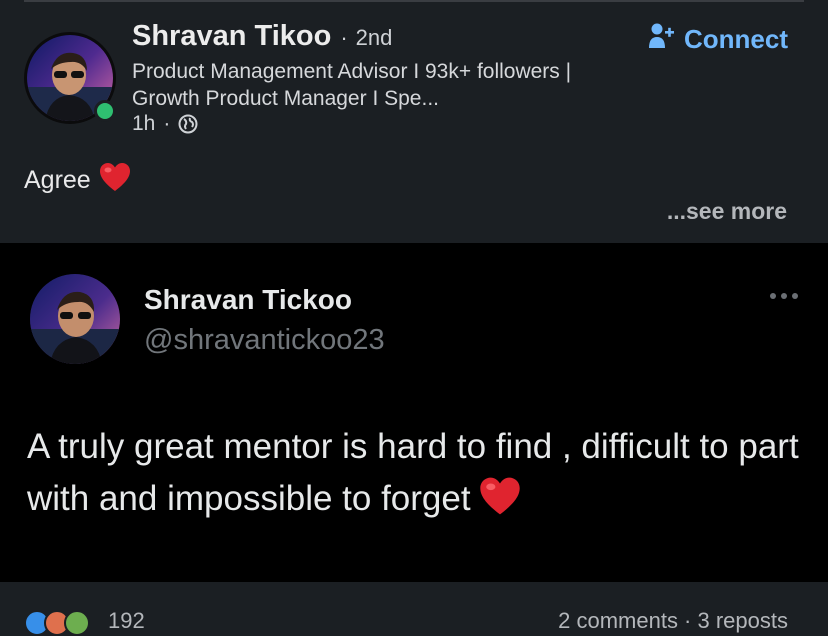 The image size is (828, 636). I want to click on top-divider, so click(414, 1).